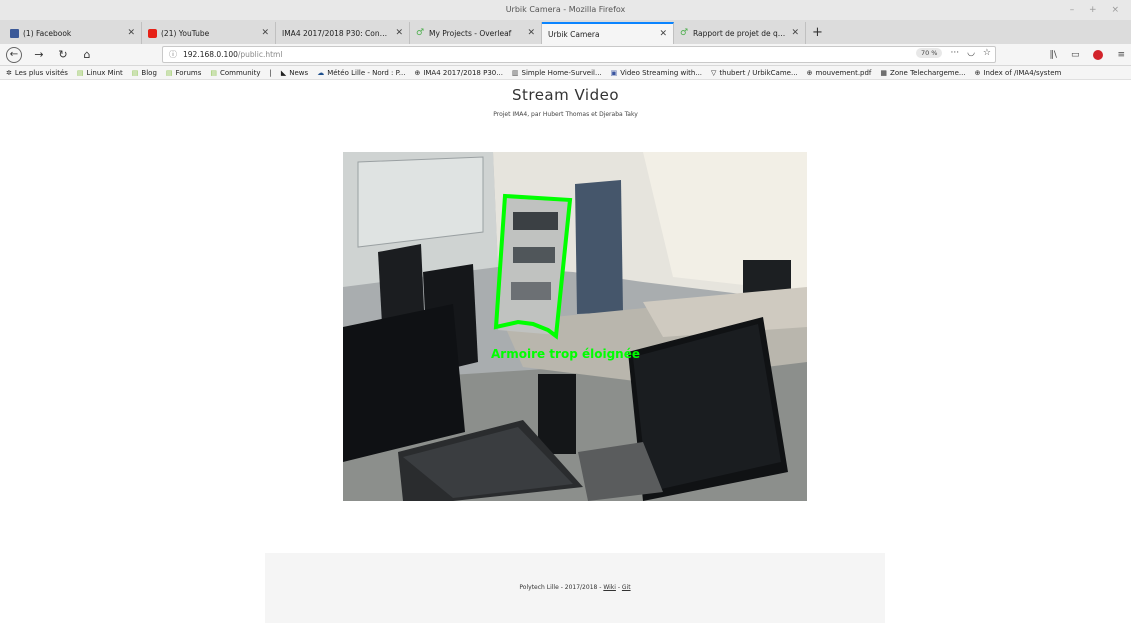 This screenshot has height=635, width=1131. Describe the element at coordinates (336, 33) in the screenshot. I see `tab-label: IMA4 2017/2018 P30: Contrôle d'u` at that location.